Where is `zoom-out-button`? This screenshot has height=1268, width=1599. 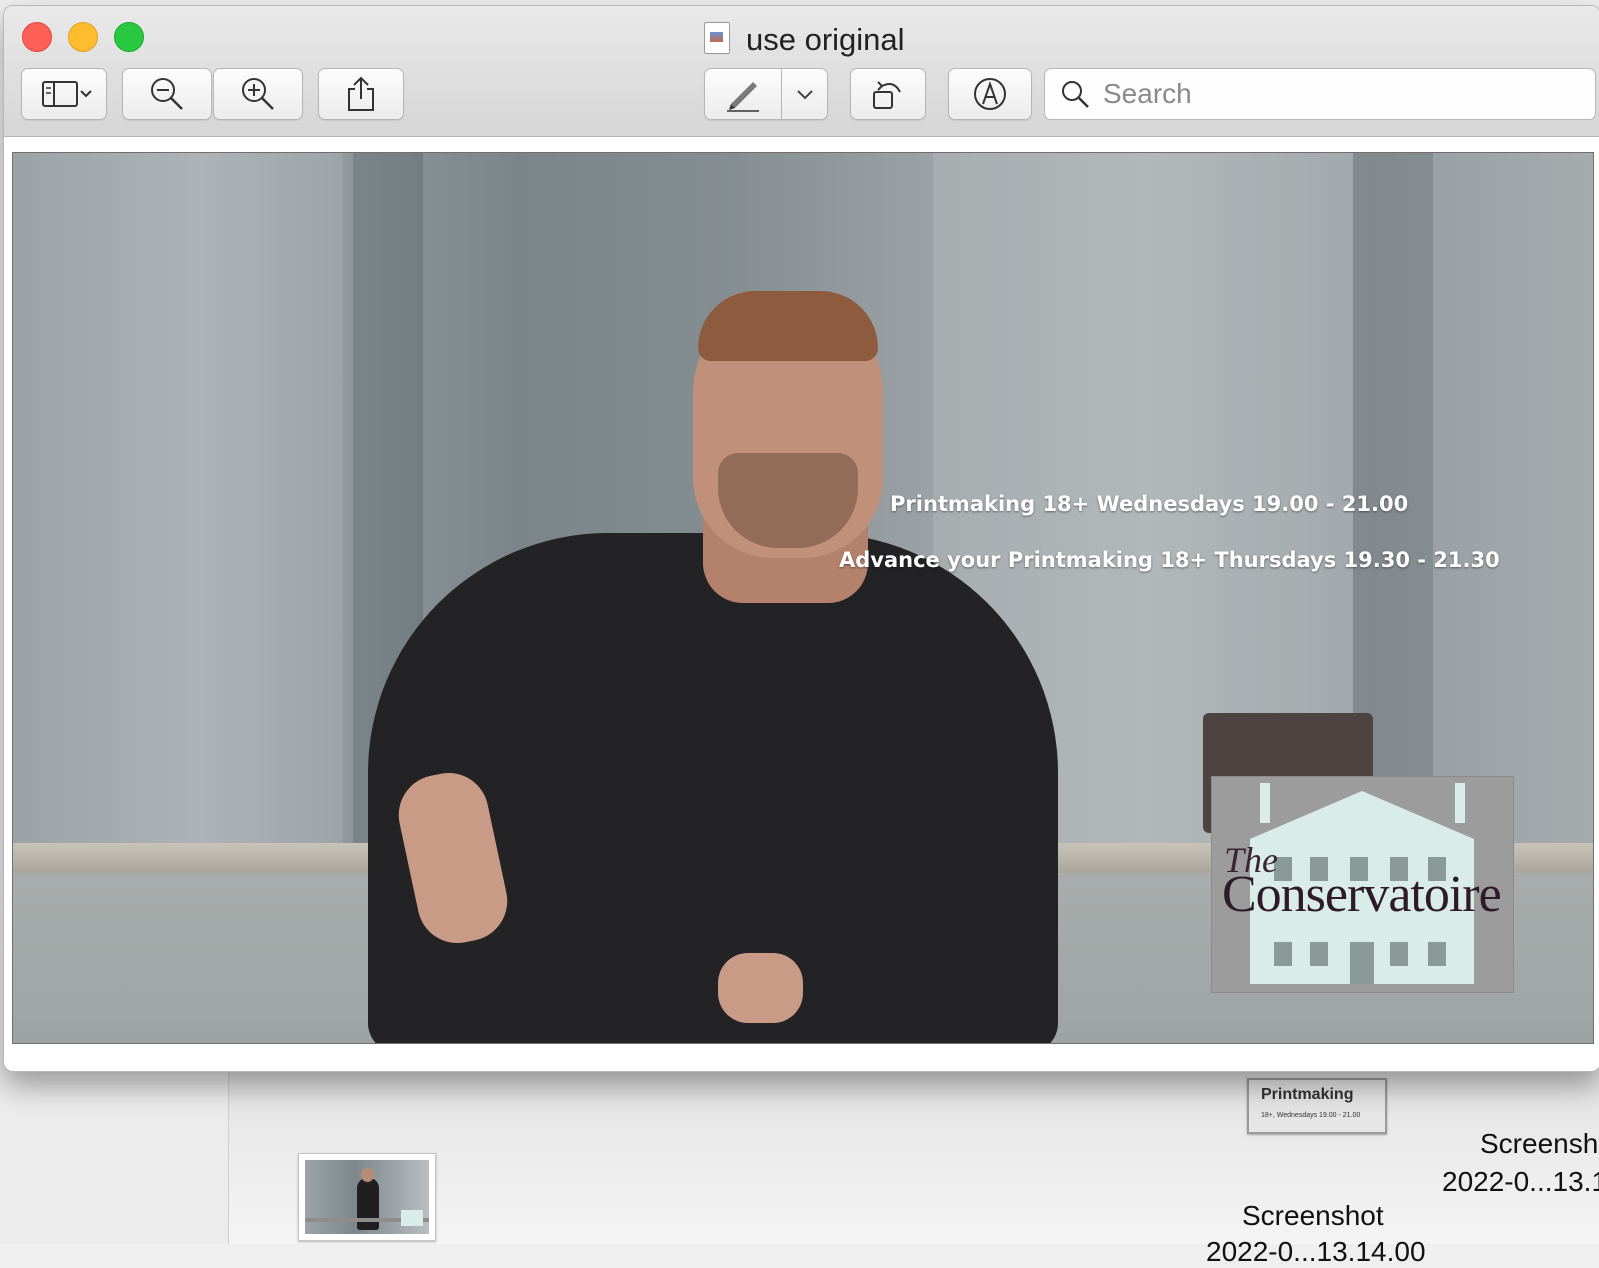 zoom-out-button is located at coordinates (167, 94).